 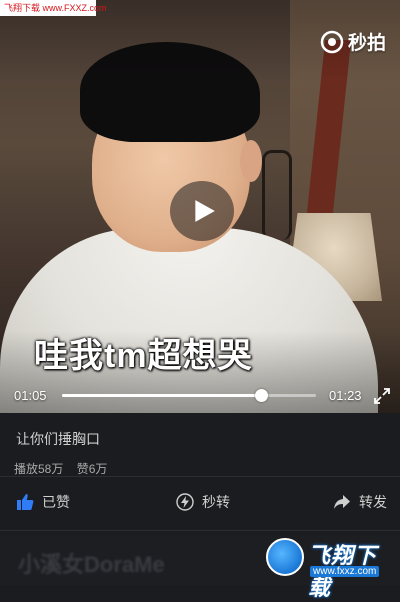 What do you see at coordinates (207, 468) in the screenshot?
I see `video-stats: 播放58万 赞6万` at bounding box center [207, 468].